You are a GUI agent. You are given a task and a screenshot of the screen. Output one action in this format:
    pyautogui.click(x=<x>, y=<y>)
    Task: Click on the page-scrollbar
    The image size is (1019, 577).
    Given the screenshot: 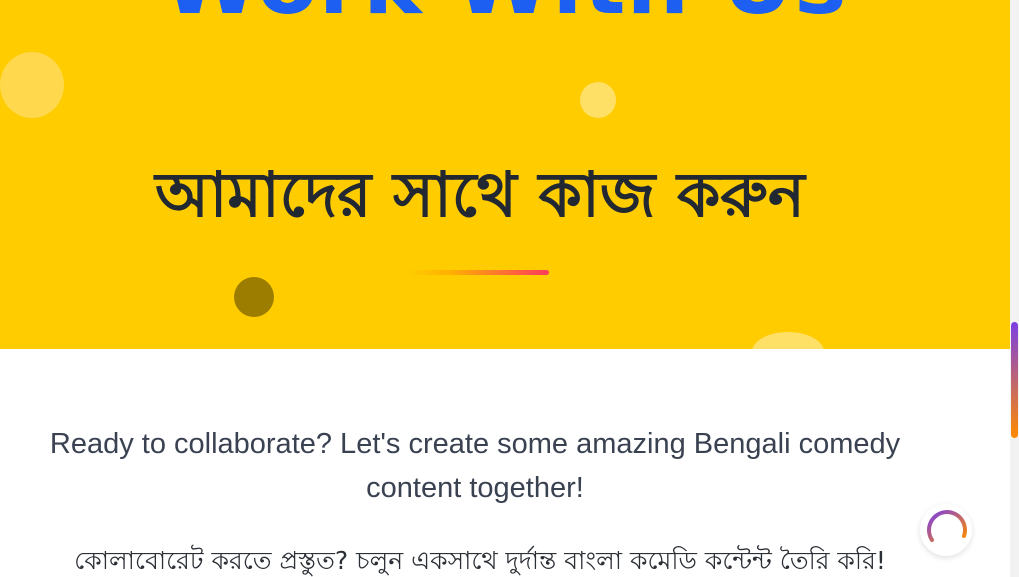 What is the action you would take?
    pyautogui.click(x=1014, y=288)
    